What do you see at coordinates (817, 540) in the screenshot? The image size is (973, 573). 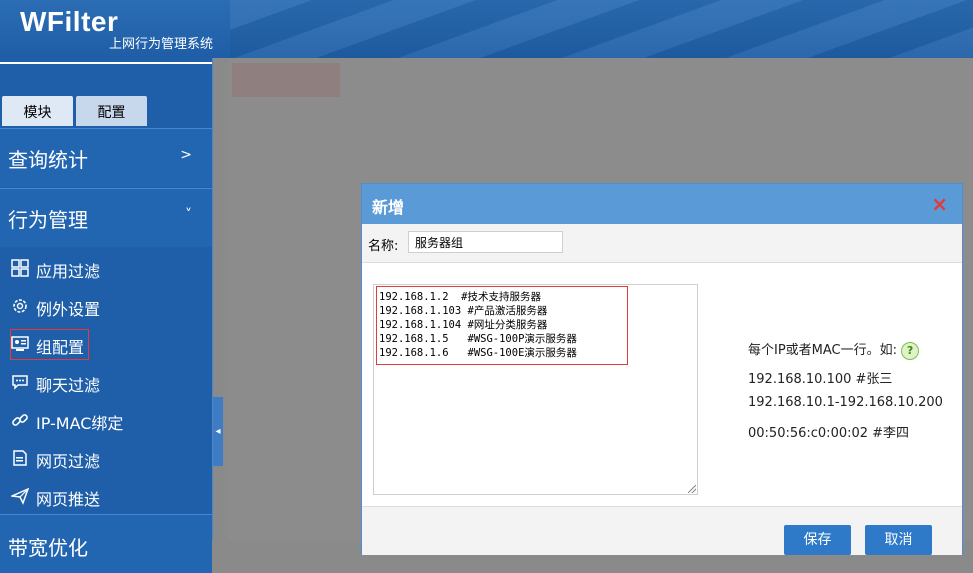 I see `save-button: 保存` at bounding box center [817, 540].